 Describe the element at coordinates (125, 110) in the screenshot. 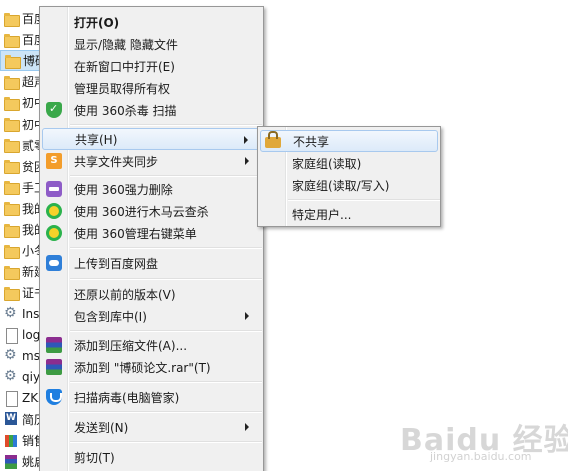

I see `menu-item-label: 使用 360杀毒 扫描` at that location.